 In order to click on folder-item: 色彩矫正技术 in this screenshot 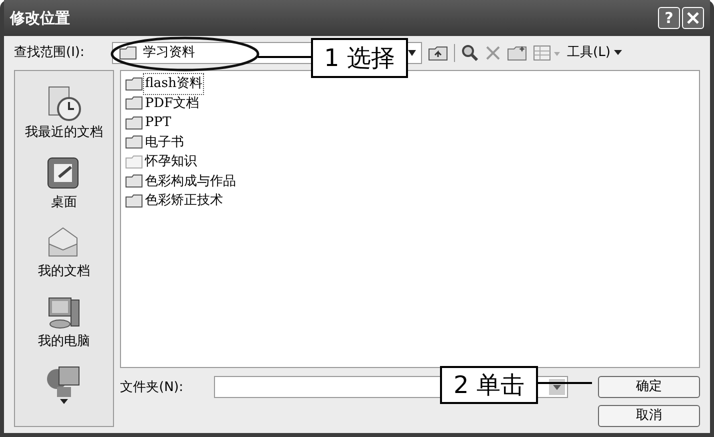, I will do `click(412, 200)`.